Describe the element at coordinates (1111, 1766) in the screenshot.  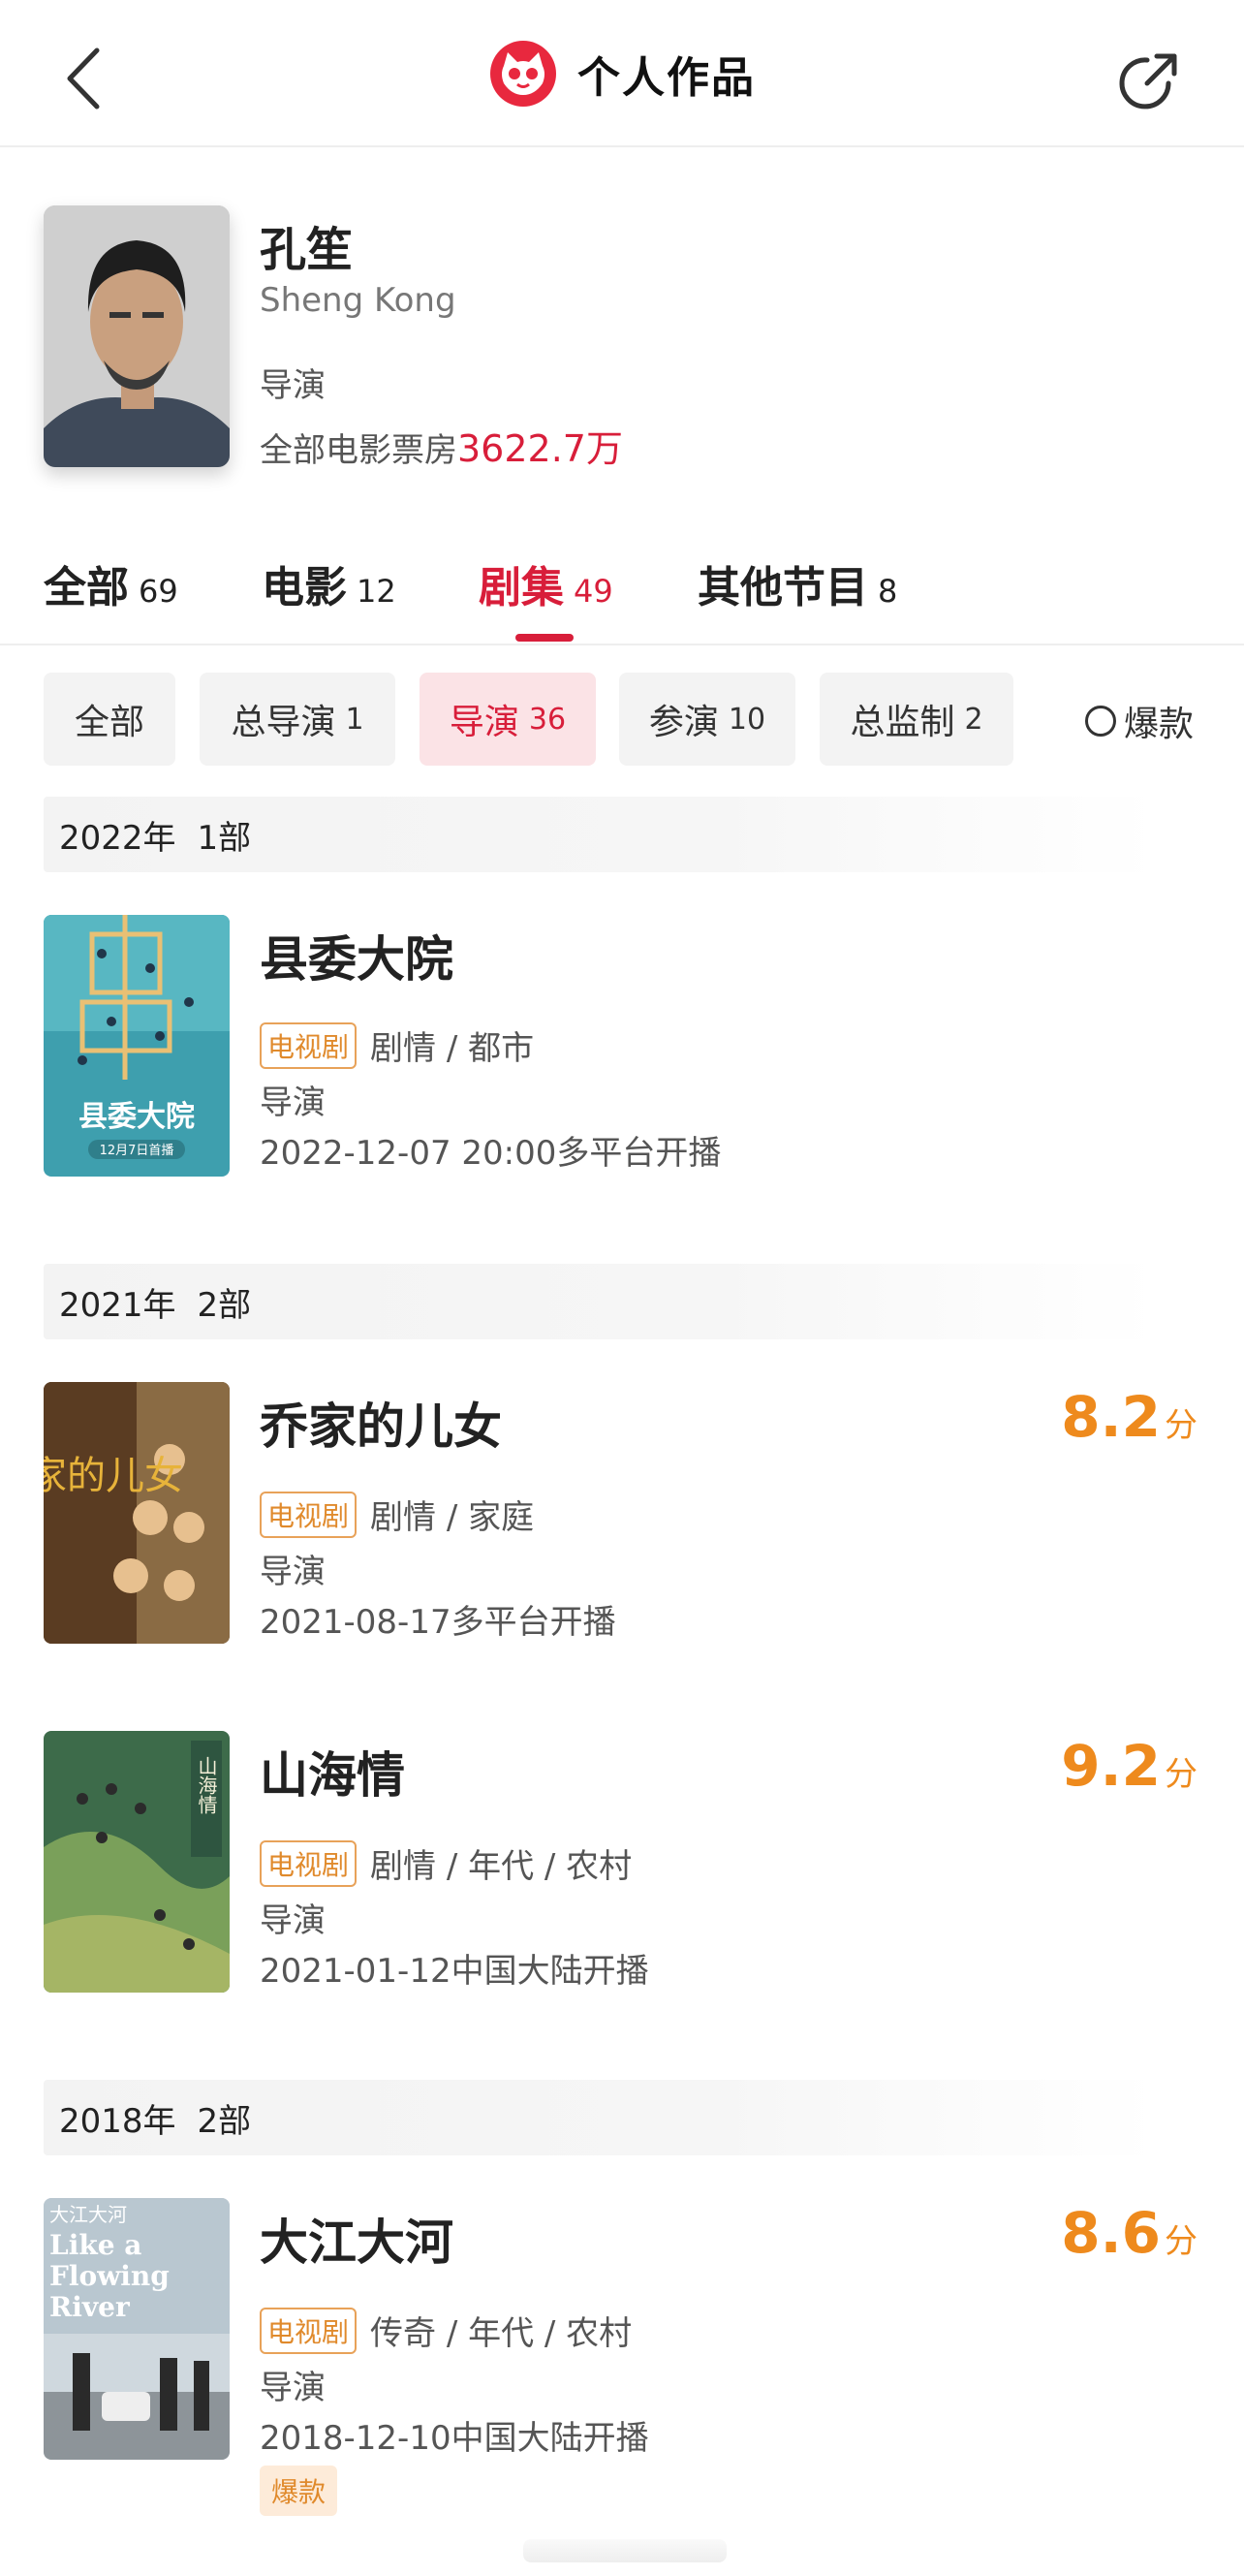
I see `score-value: 9.2` at that location.